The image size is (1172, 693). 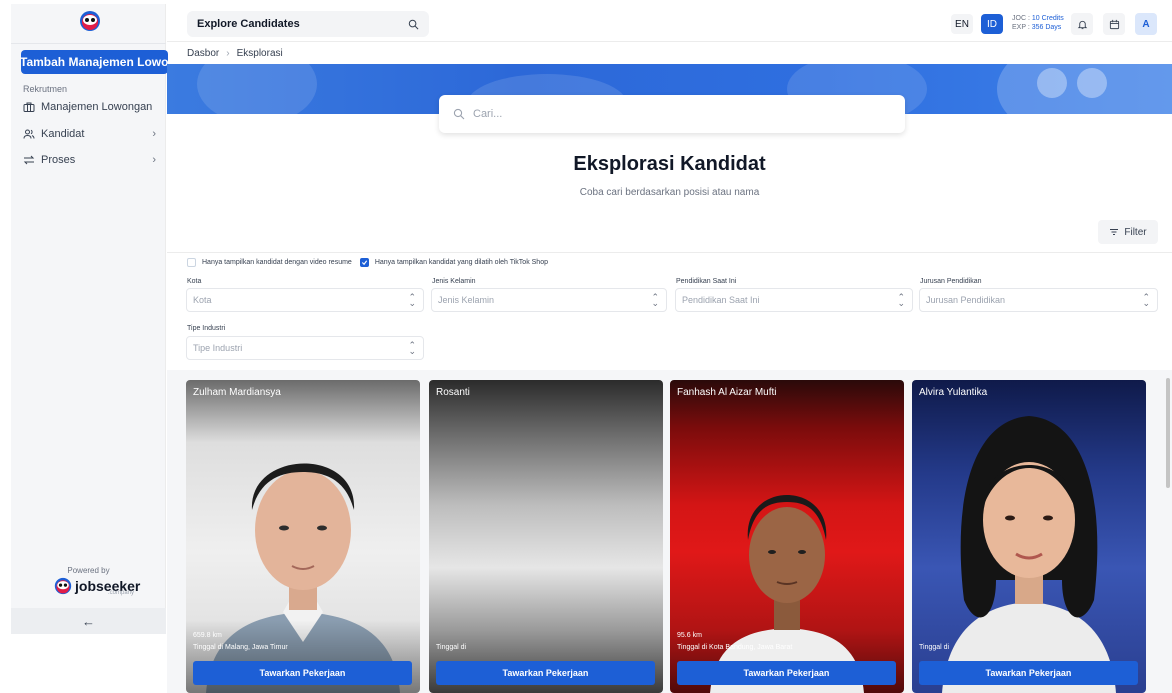 What do you see at coordinates (88, 43) in the screenshot?
I see `sidebar-divider` at bounding box center [88, 43].